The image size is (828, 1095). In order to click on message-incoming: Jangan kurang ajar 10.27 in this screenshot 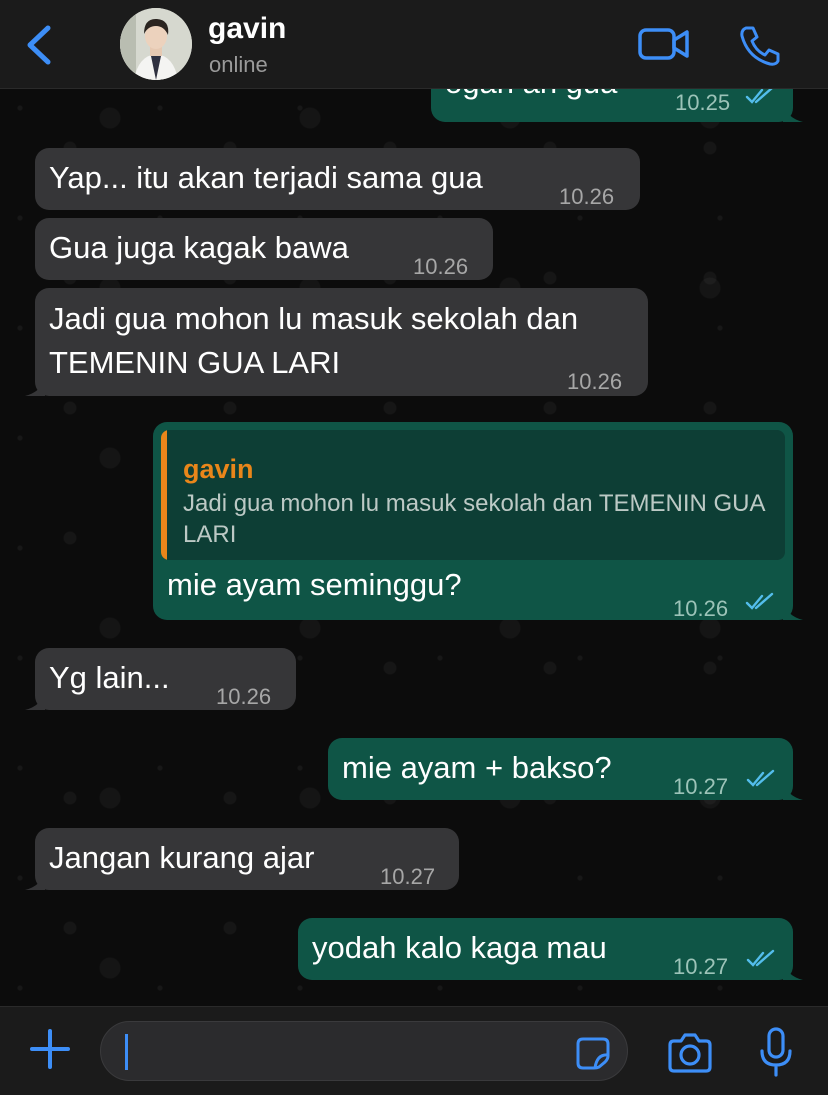, I will do `click(242, 859)`.